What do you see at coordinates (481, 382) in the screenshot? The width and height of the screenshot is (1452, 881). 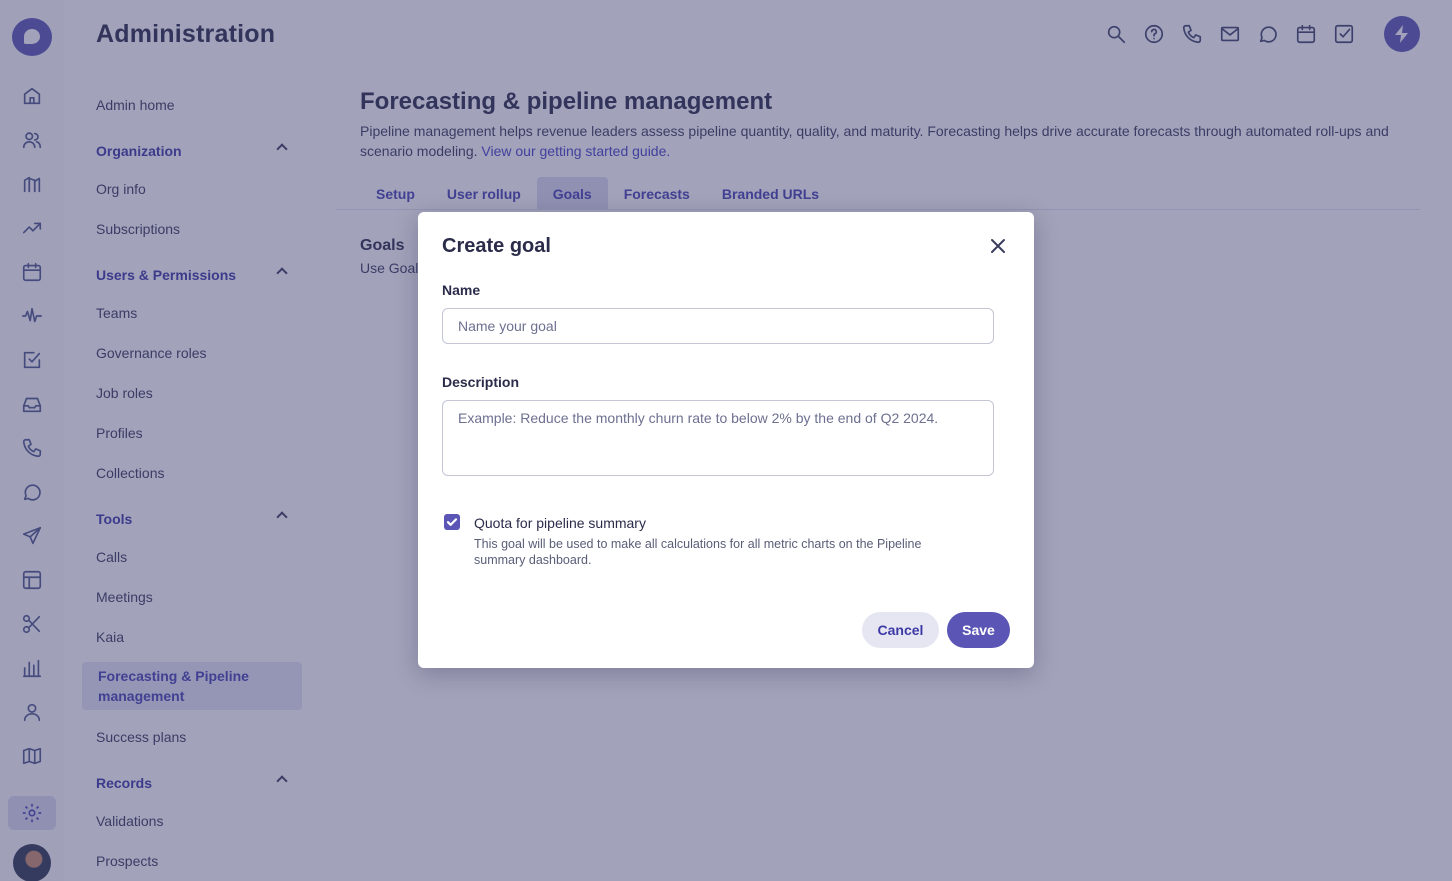 I see `description-label: Description` at bounding box center [481, 382].